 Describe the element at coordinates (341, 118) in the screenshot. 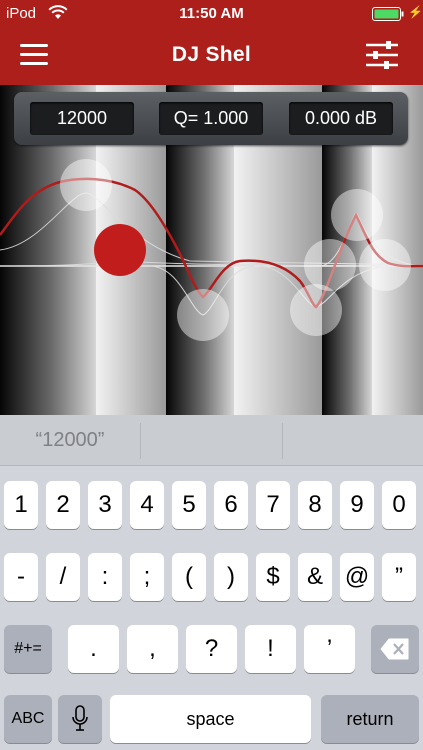

I see `gain-field: 0.000 dB` at that location.